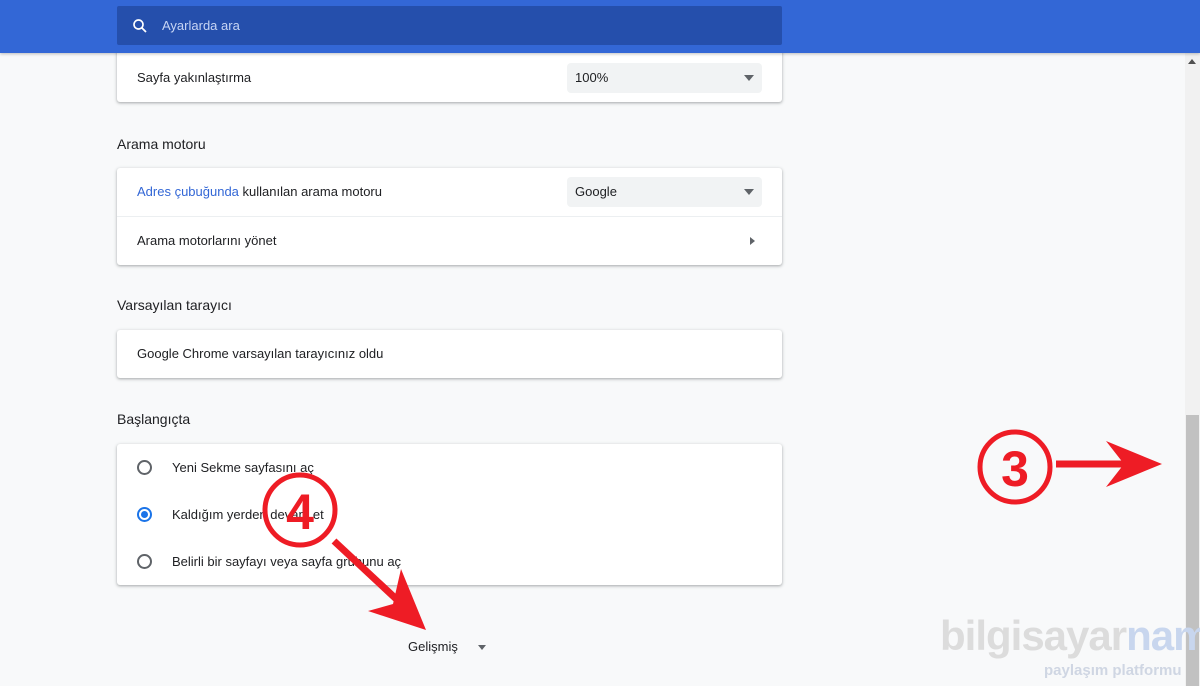 The image size is (1200, 686). I want to click on step-3-number: 3, so click(1015, 469).